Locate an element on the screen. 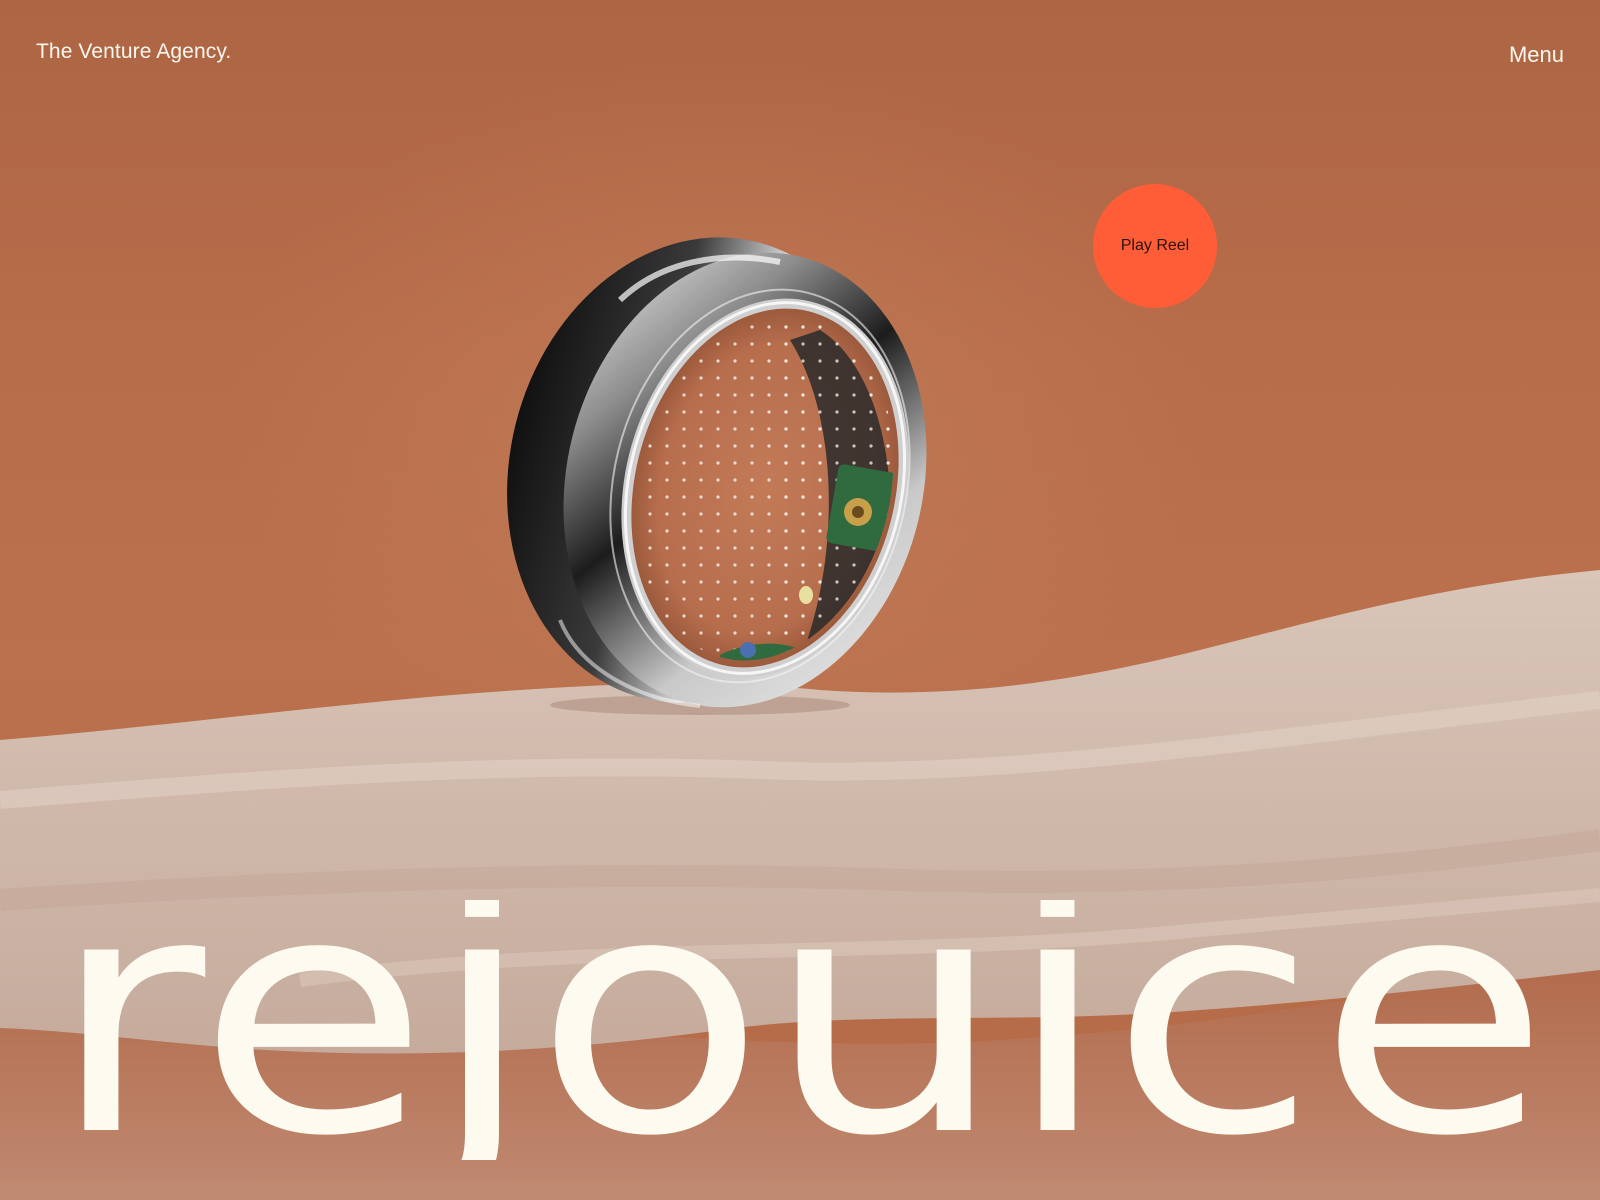 The height and width of the screenshot is (1200, 1600). play-reel-label: Play Reel is located at coordinates (1155, 245).